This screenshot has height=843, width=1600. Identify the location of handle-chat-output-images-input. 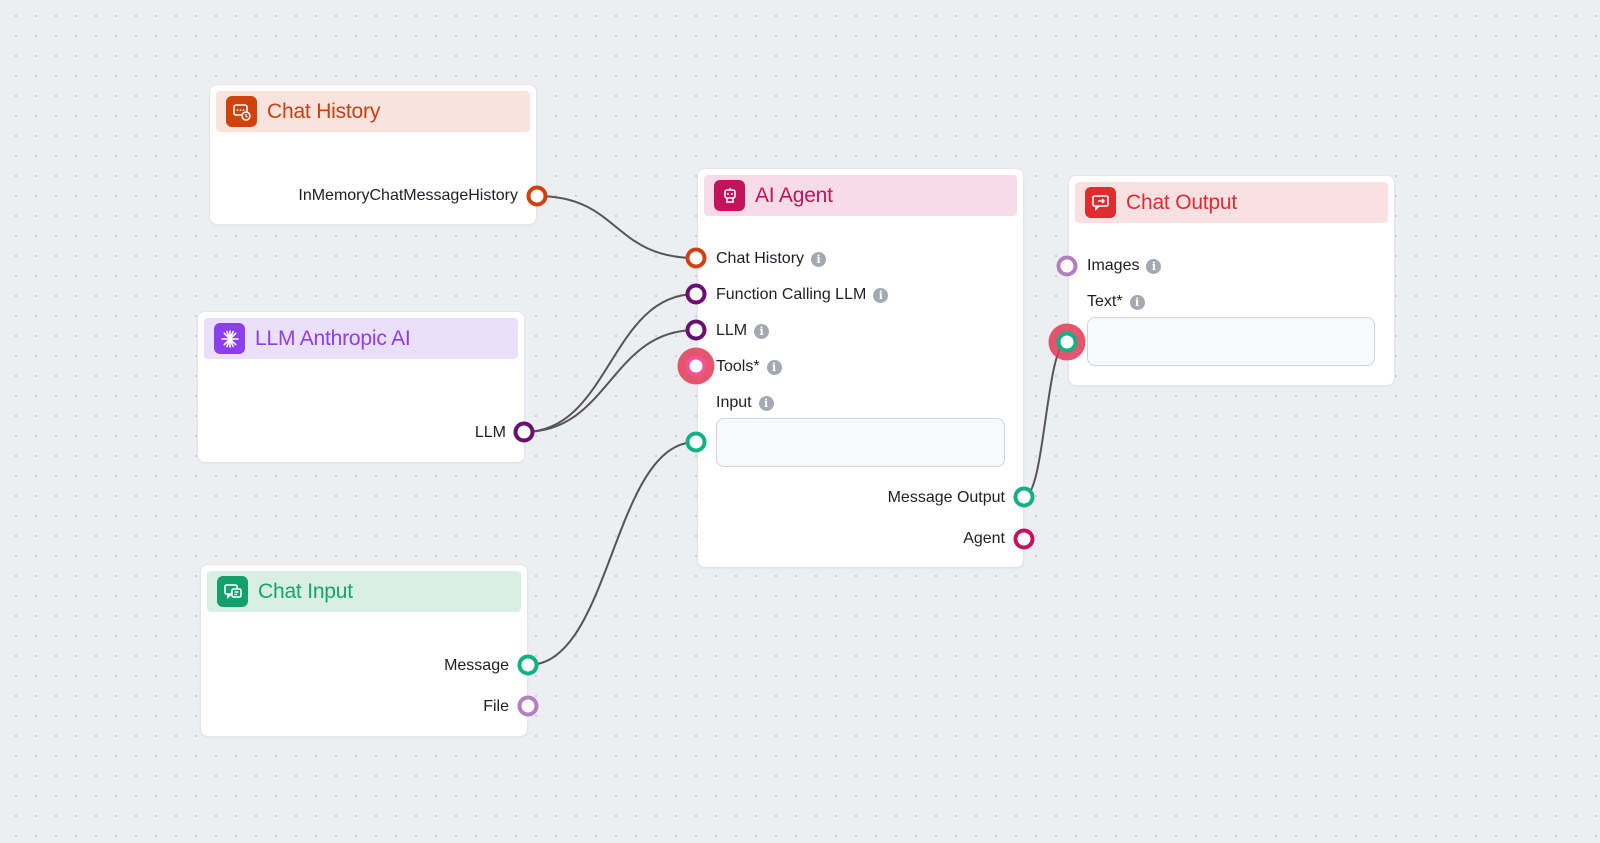
(1067, 266).